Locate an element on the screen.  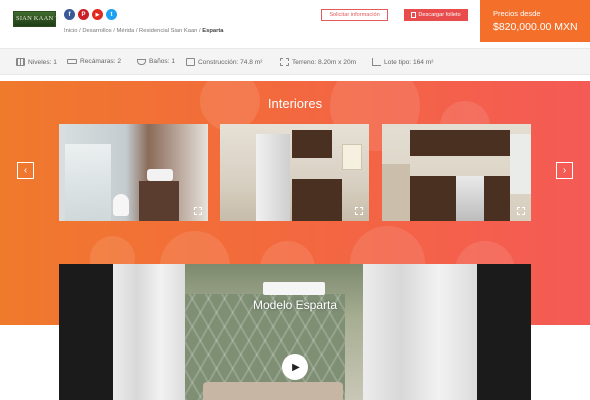
curtain-left is located at coordinates (149, 332).